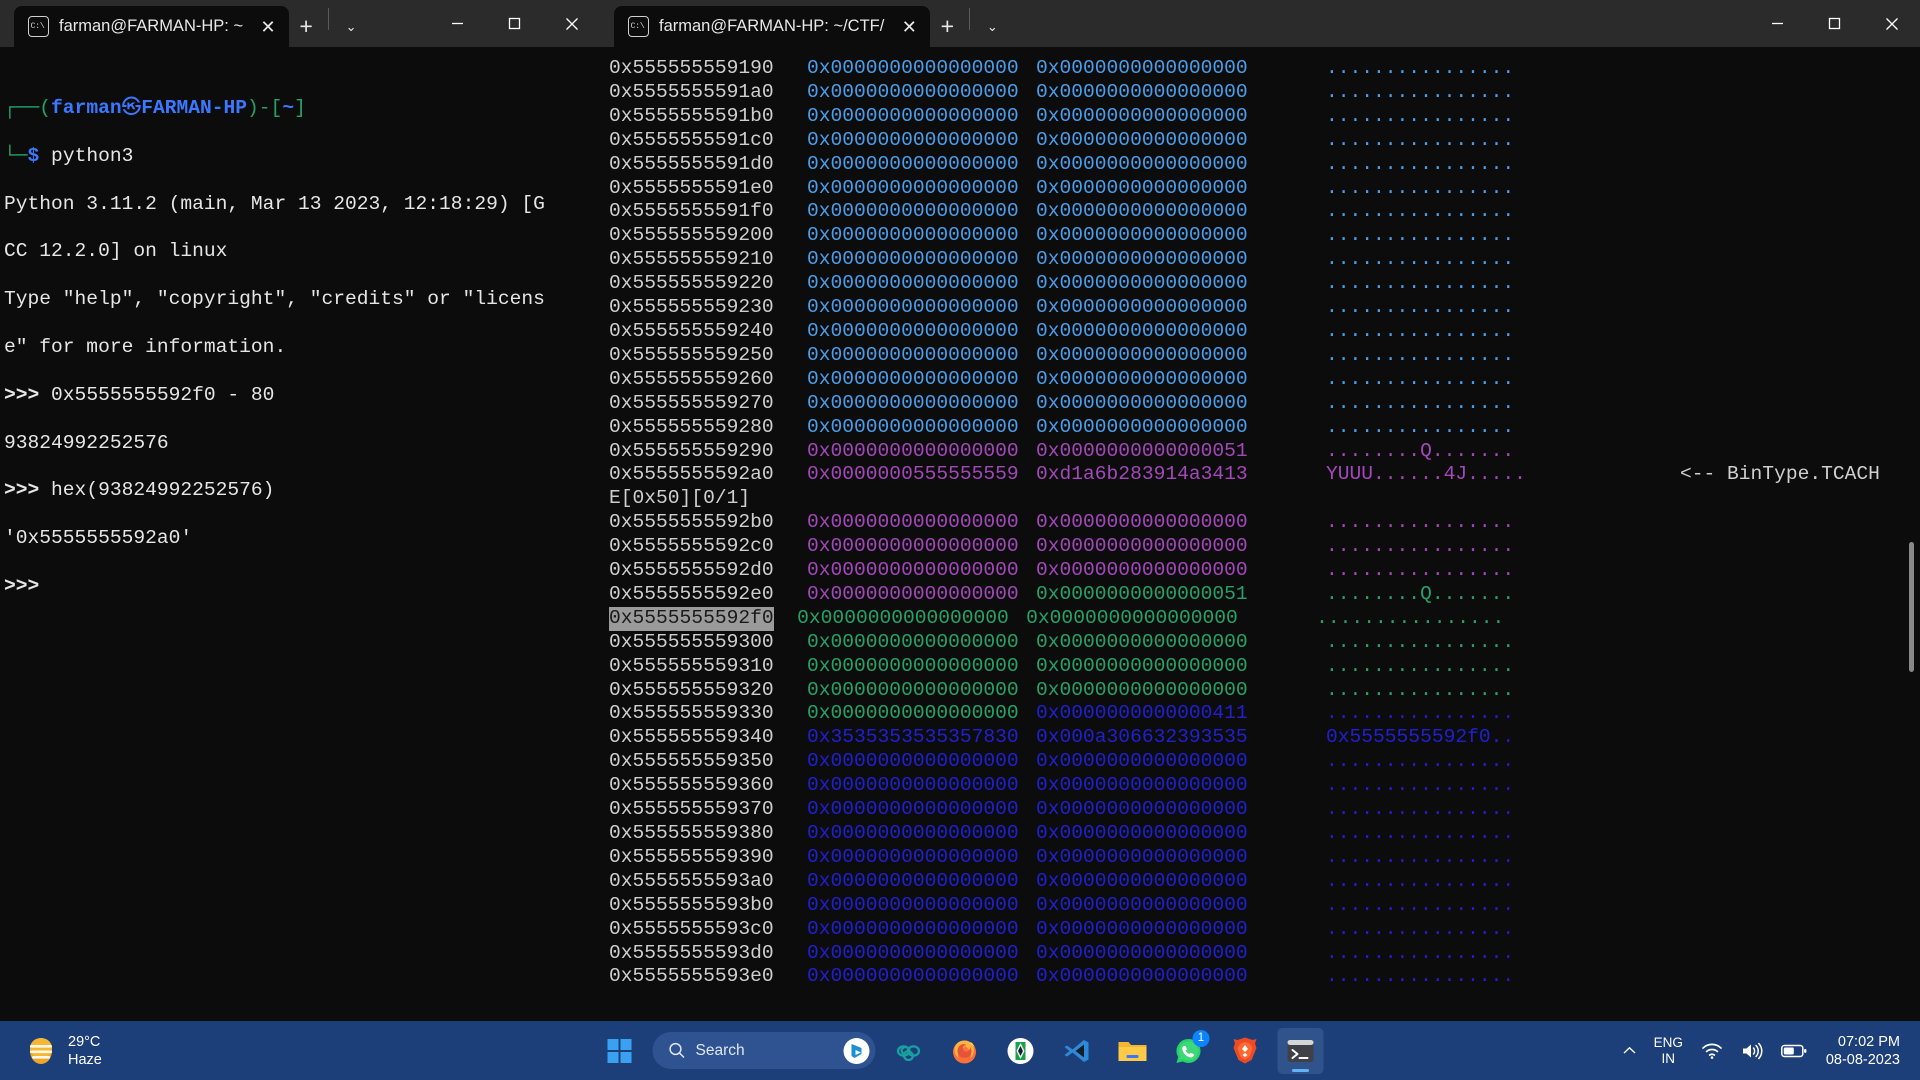 Image resolution: width=1920 pixels, height=1080 pixels. What do you see at coordinates (1712, 1050) in the screenshot?
I see `wifi-button` at bounding box center [1712, 1050].